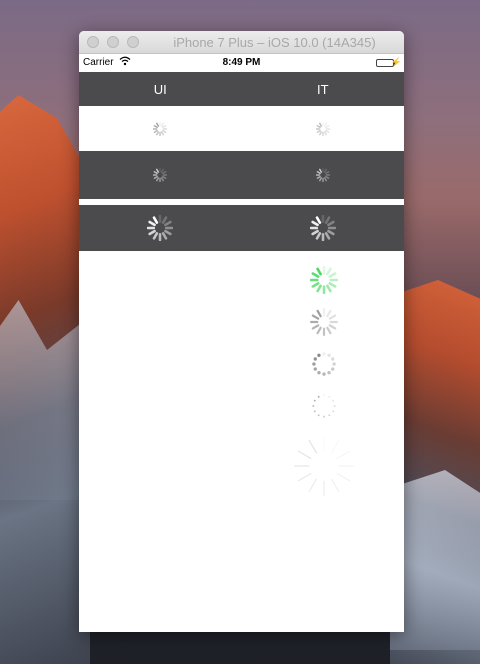  Describe the element at coordinates (93, 42) in the screenshot. I see `close-window-button` at that location.